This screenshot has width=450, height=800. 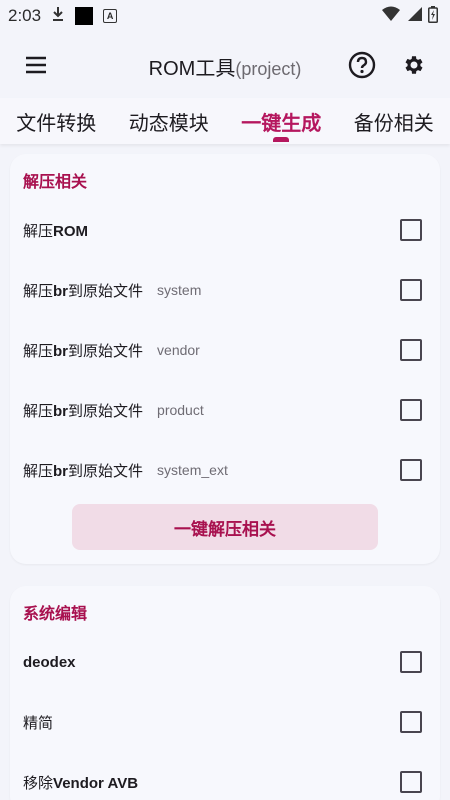 I want to click on notification-square-icon, so click(x=84, y=16).